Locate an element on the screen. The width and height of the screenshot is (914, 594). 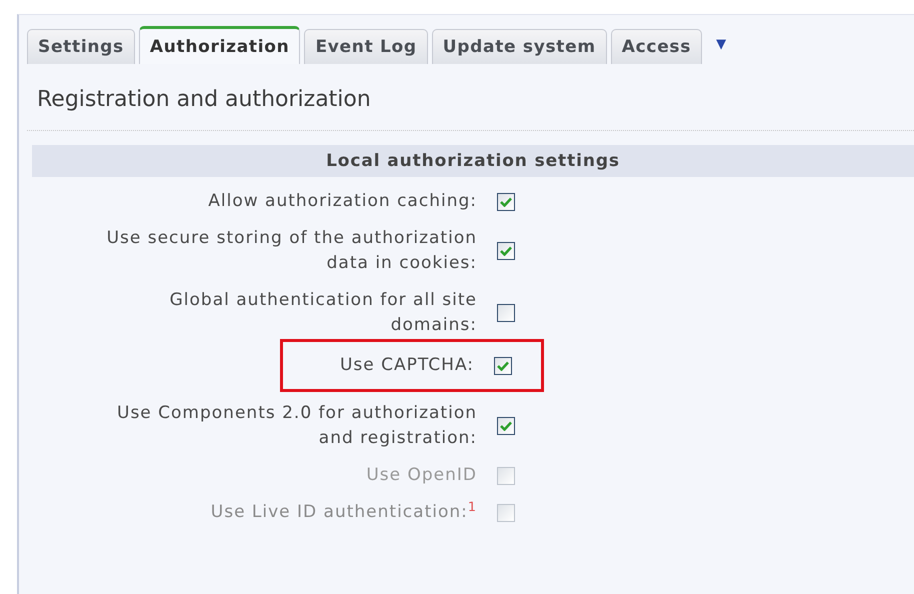
tab: Settings is located at coordinates (81, 46).